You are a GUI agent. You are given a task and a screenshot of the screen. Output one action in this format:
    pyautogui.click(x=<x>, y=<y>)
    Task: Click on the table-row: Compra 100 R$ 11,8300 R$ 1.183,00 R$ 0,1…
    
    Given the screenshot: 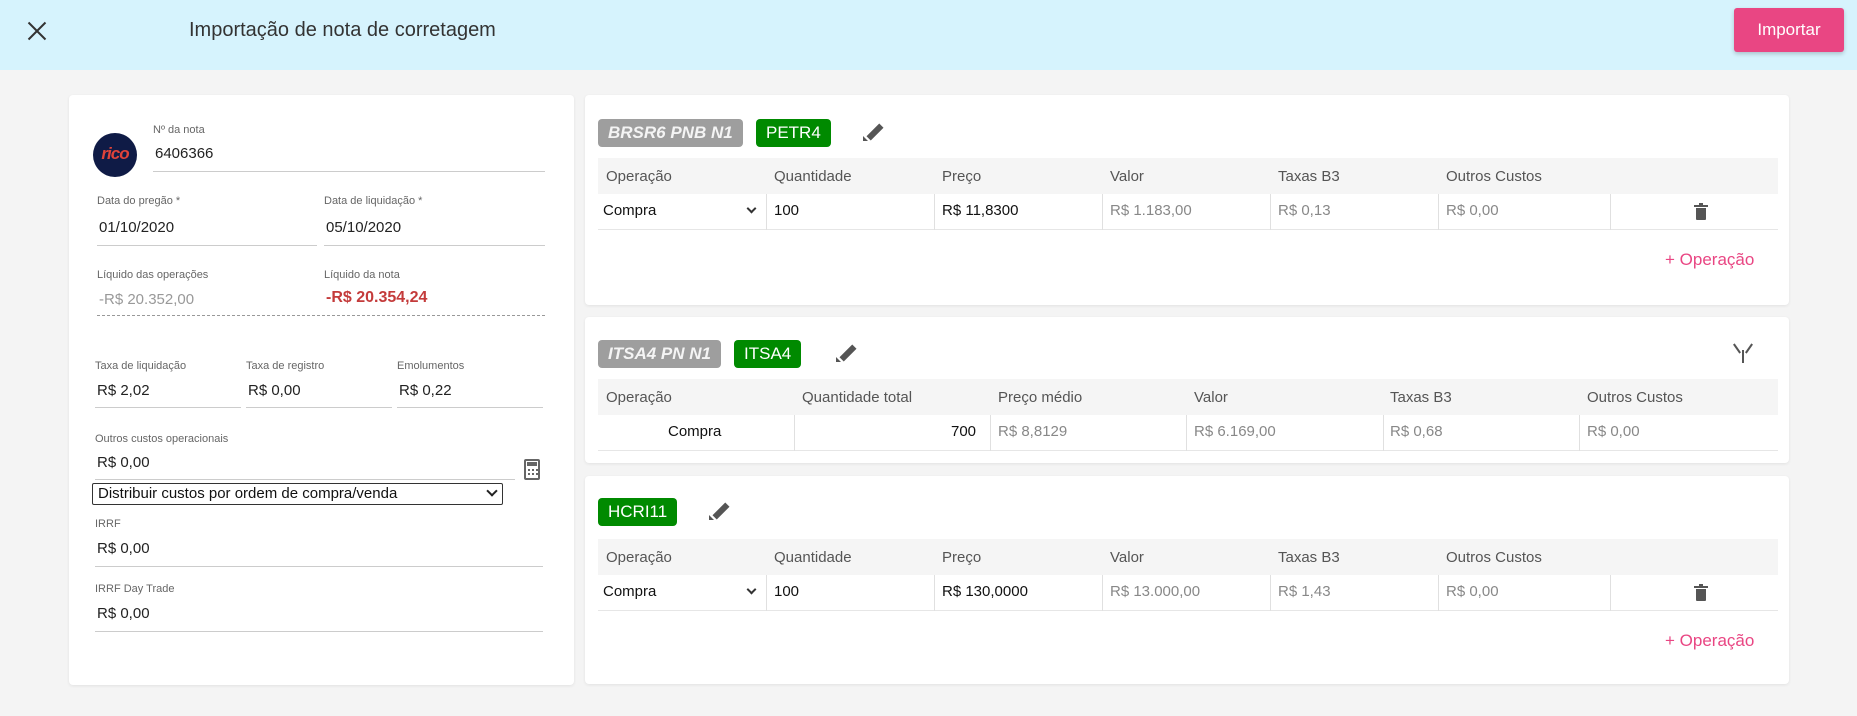 What is the action you would take?
    pyautogui.click(x=1188, y=212)
    